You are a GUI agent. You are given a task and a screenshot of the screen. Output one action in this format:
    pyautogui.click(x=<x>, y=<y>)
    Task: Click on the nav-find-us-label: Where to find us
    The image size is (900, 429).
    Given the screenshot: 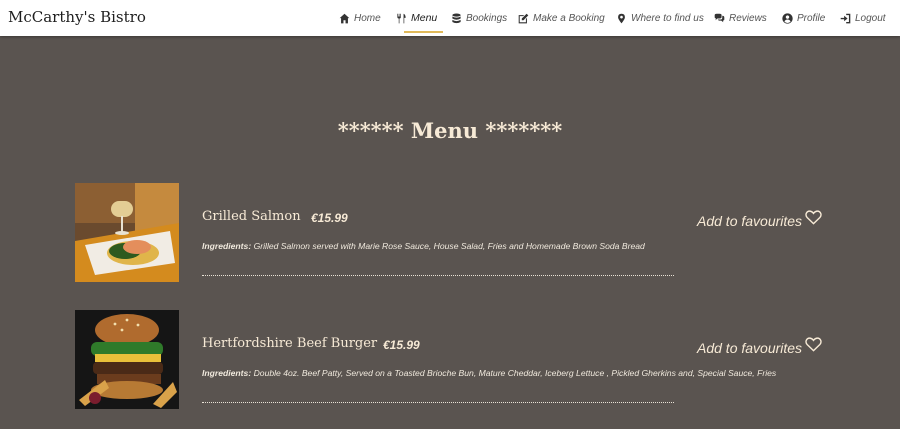 What is the action you would take?
    pyautogui.click(x=667, y=18)
    